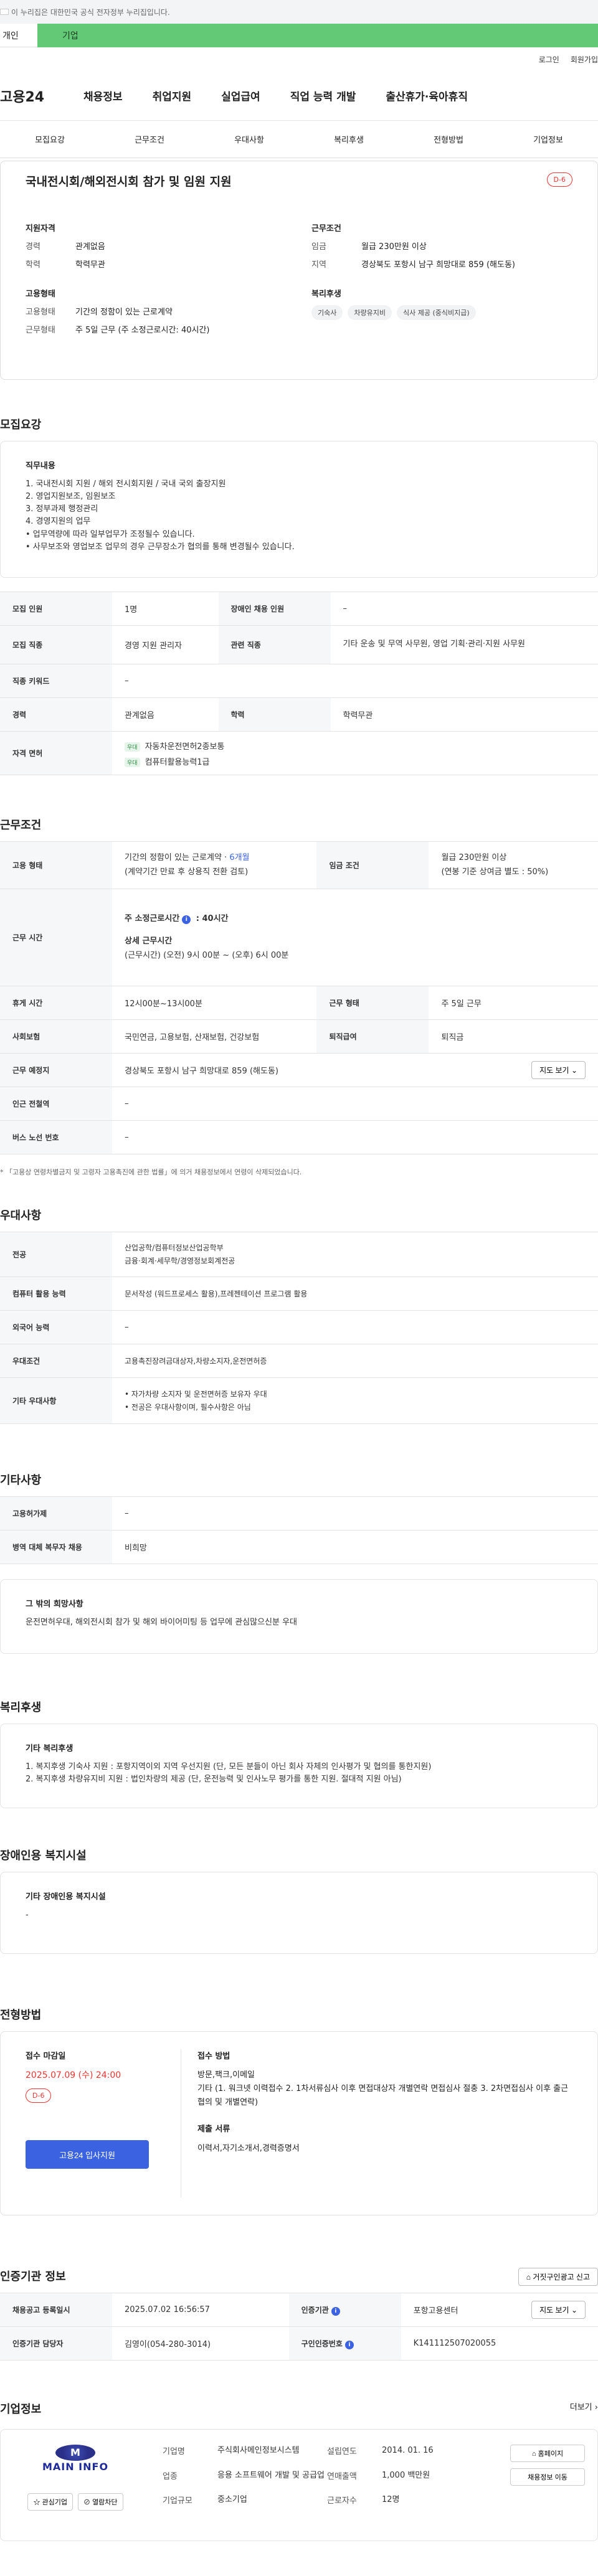 The image size is (598, 2576). Describe the element at coordinates (584, 59) in the screenshot. I see `join-link: 회원가입` at that location.